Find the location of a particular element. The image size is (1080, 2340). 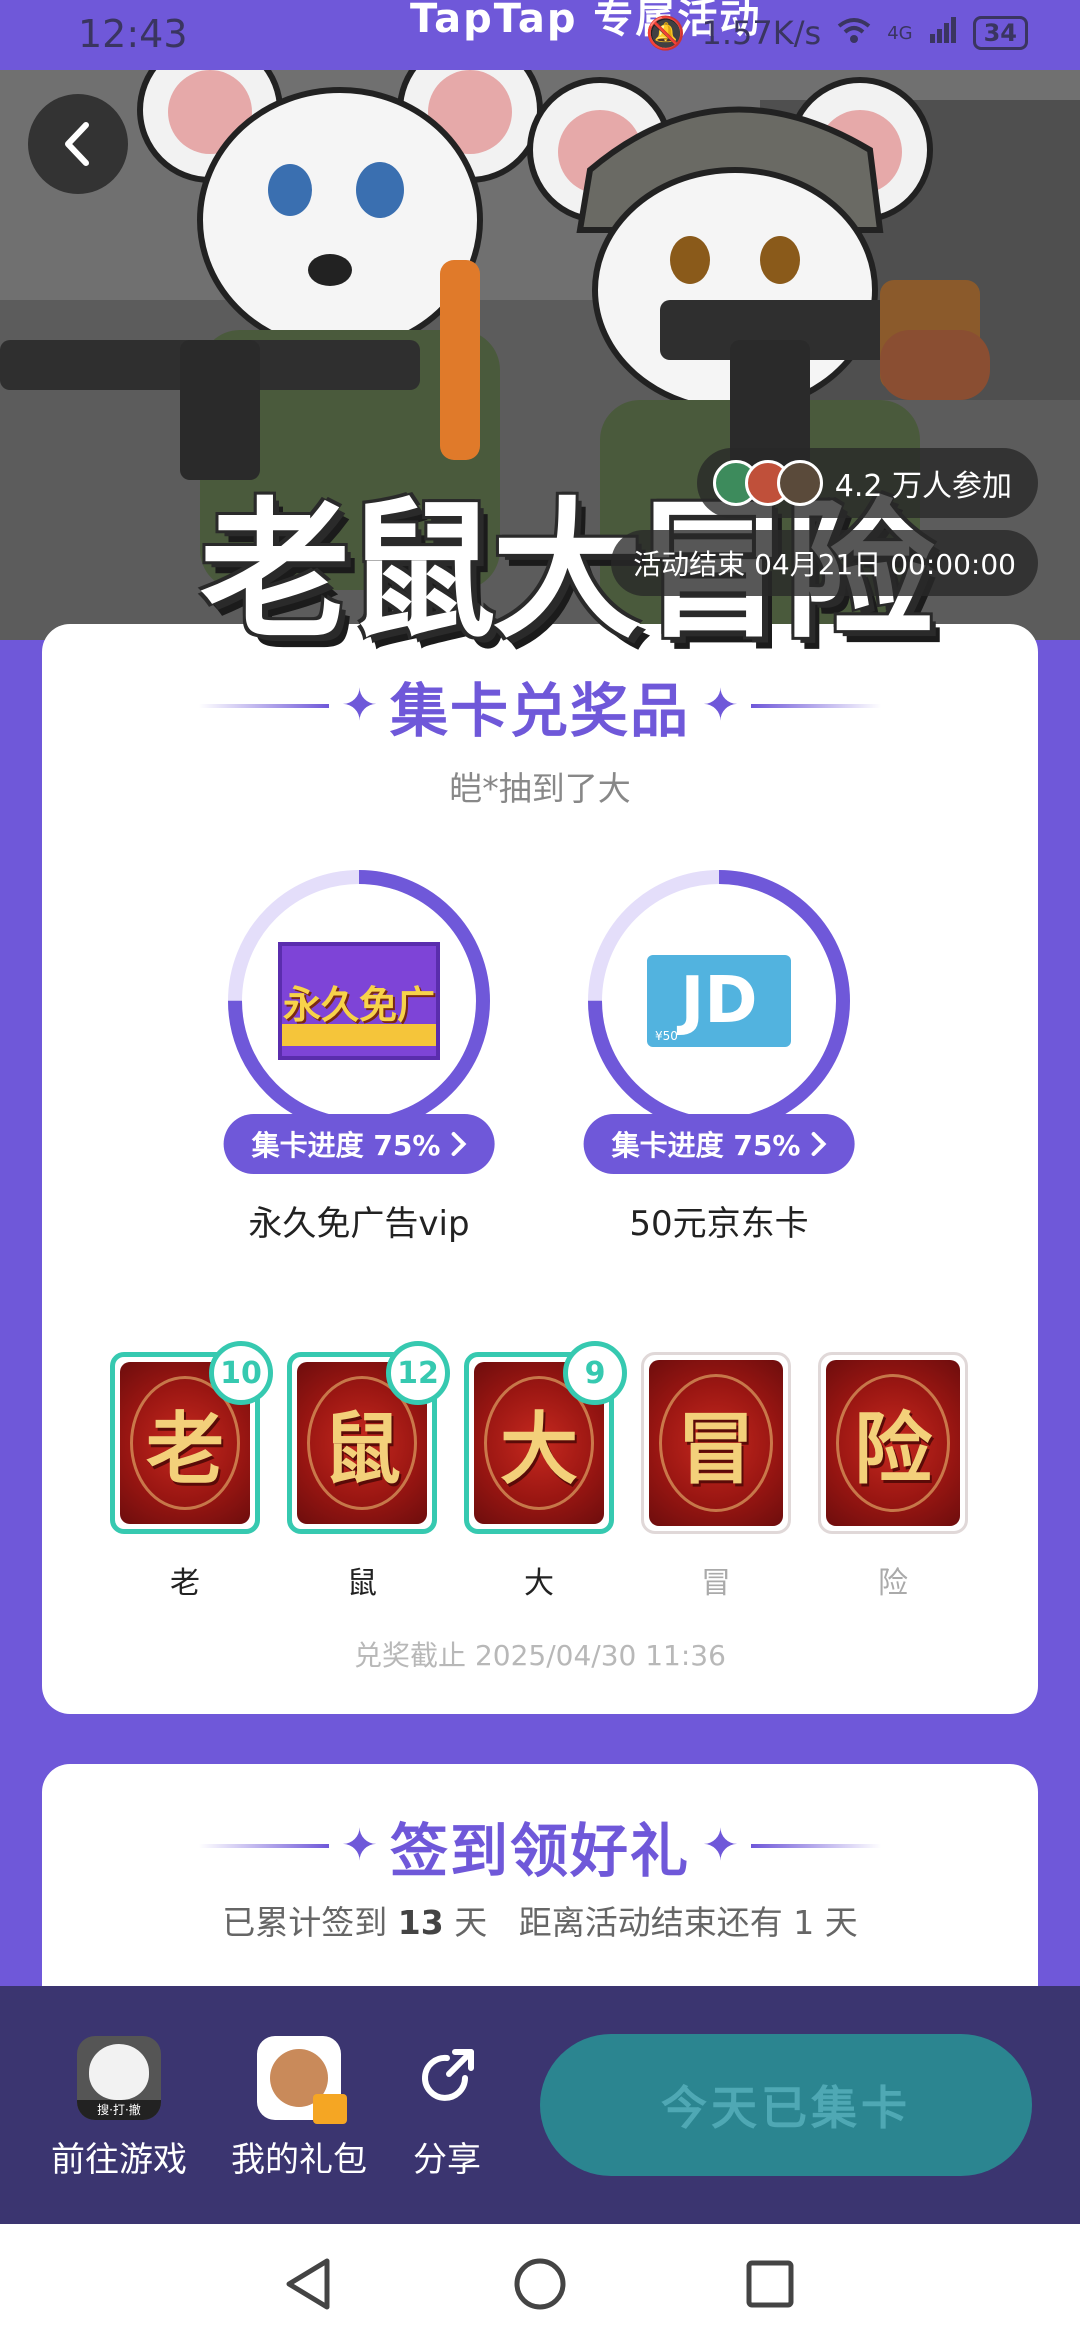

participant-avatars is located at coordinates (767, 483).